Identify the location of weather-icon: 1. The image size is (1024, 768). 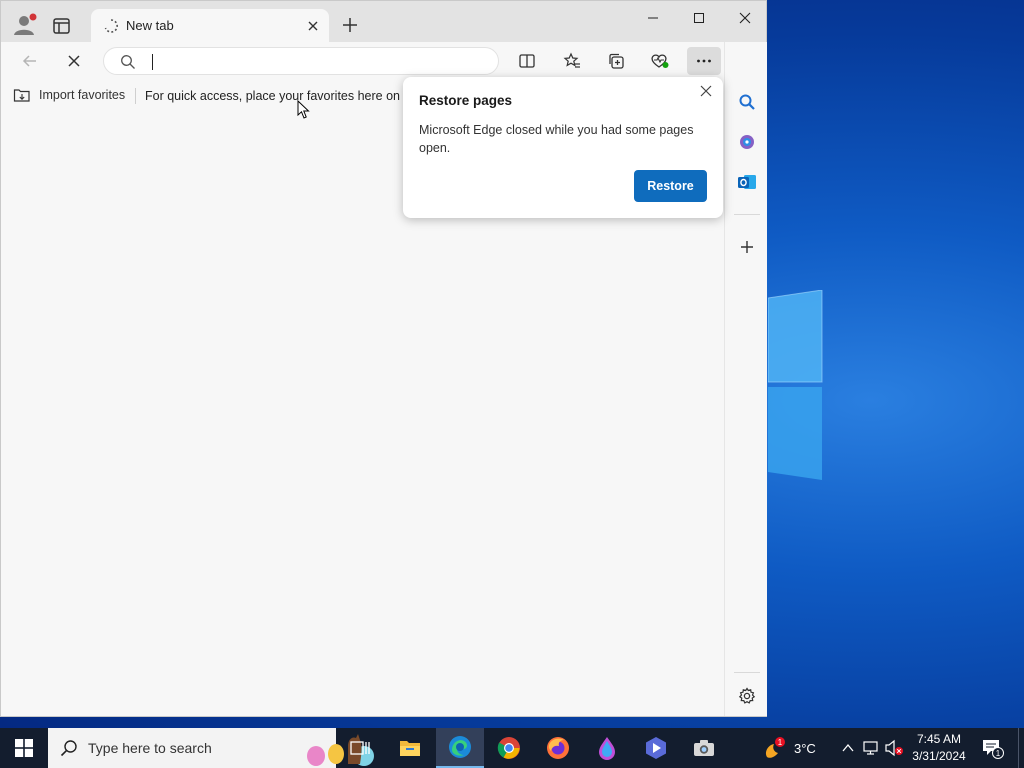
(775, 747).